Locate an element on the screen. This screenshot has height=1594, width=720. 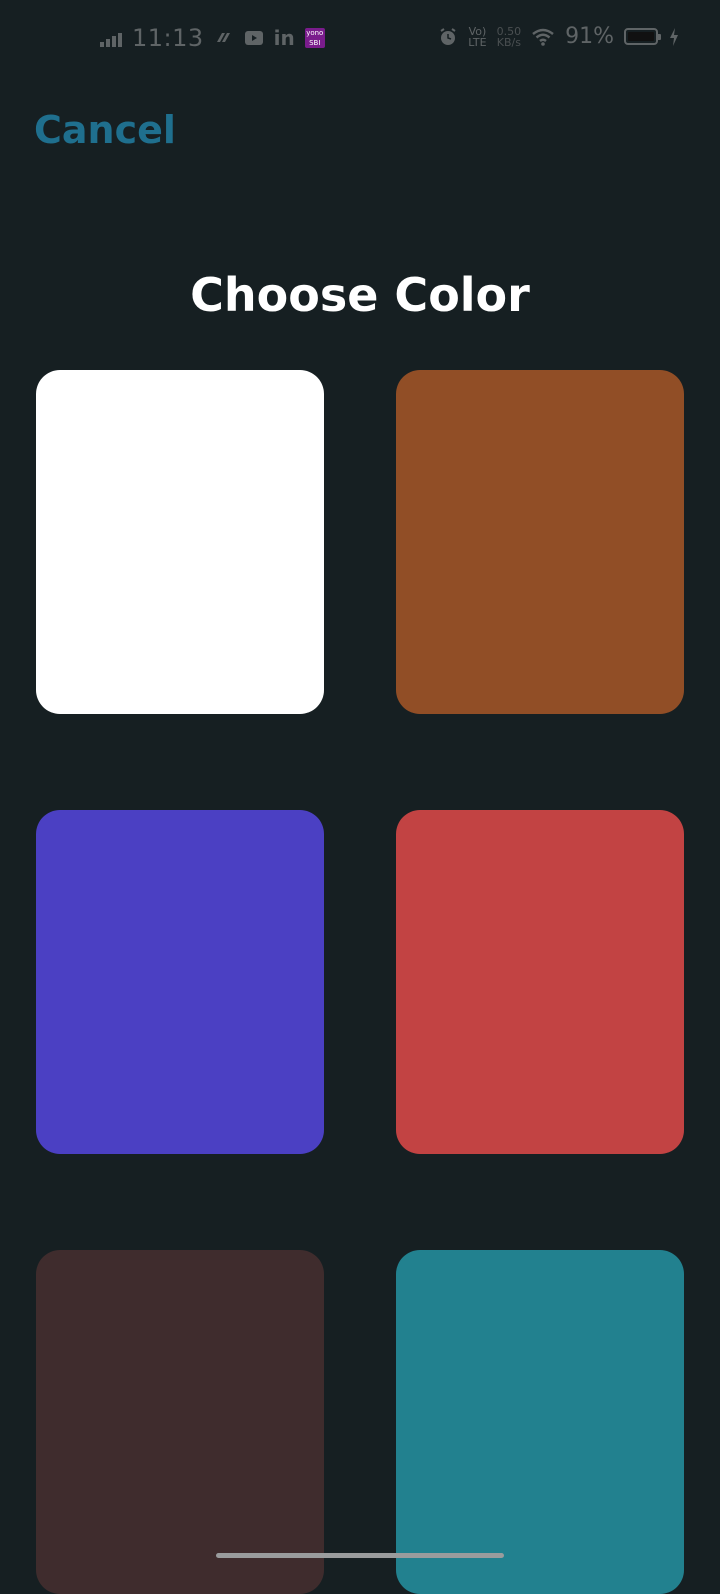
color-swatch-red is located at coordinates (540, 982).